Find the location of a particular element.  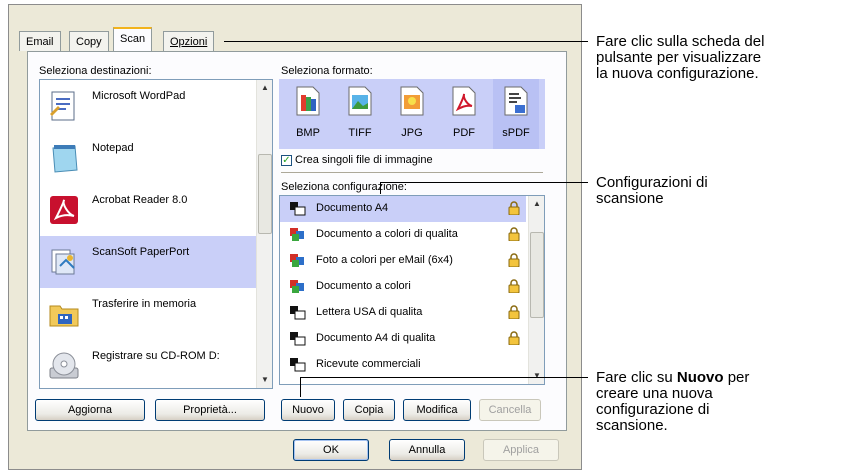

formats-heading: Seleziona formato: is located at coordinates (327, 71).